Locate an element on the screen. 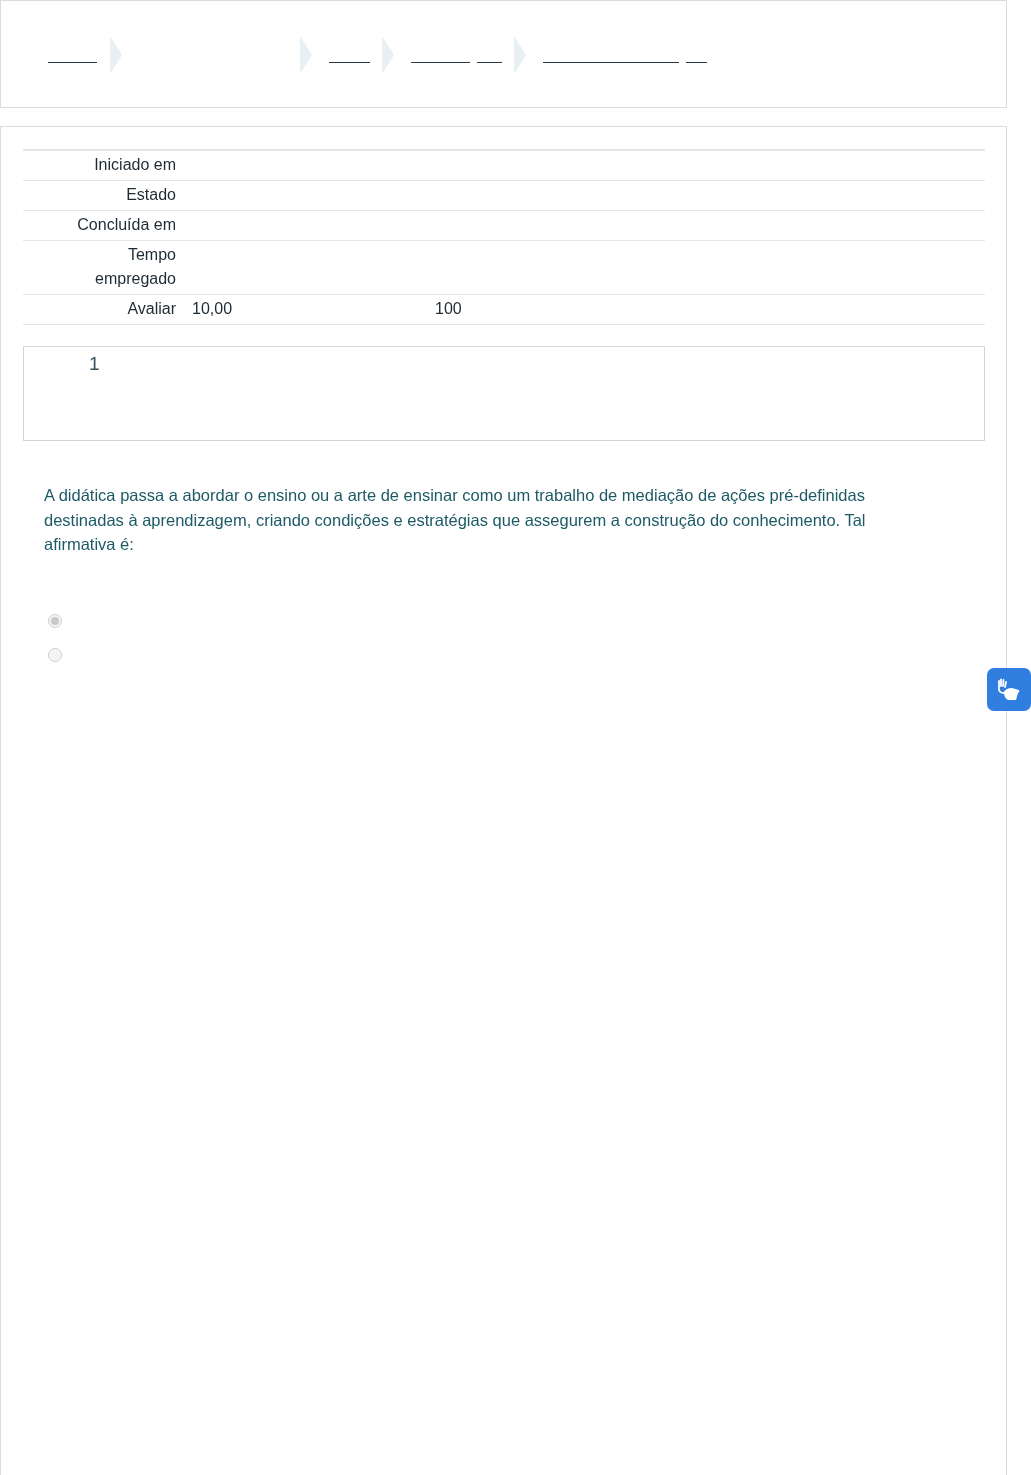 Image resolution: width=1031 pixels, height=1475 pixels. row-label: Avaliar is located at coordinates (151, 309).